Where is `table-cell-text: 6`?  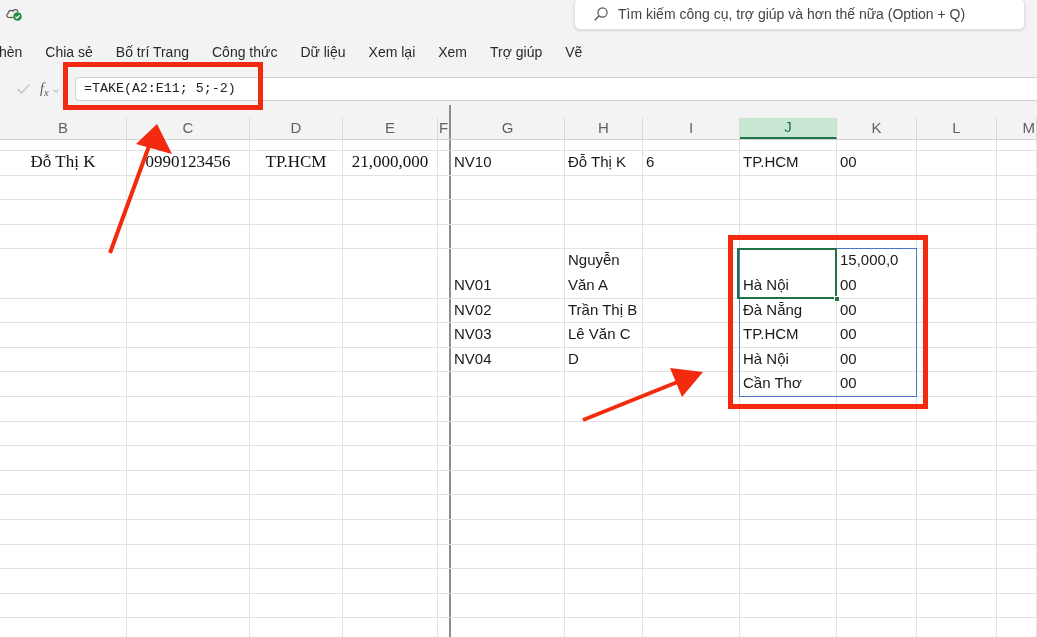 table-cell-text: 6 is located at coordinates (650, 162).